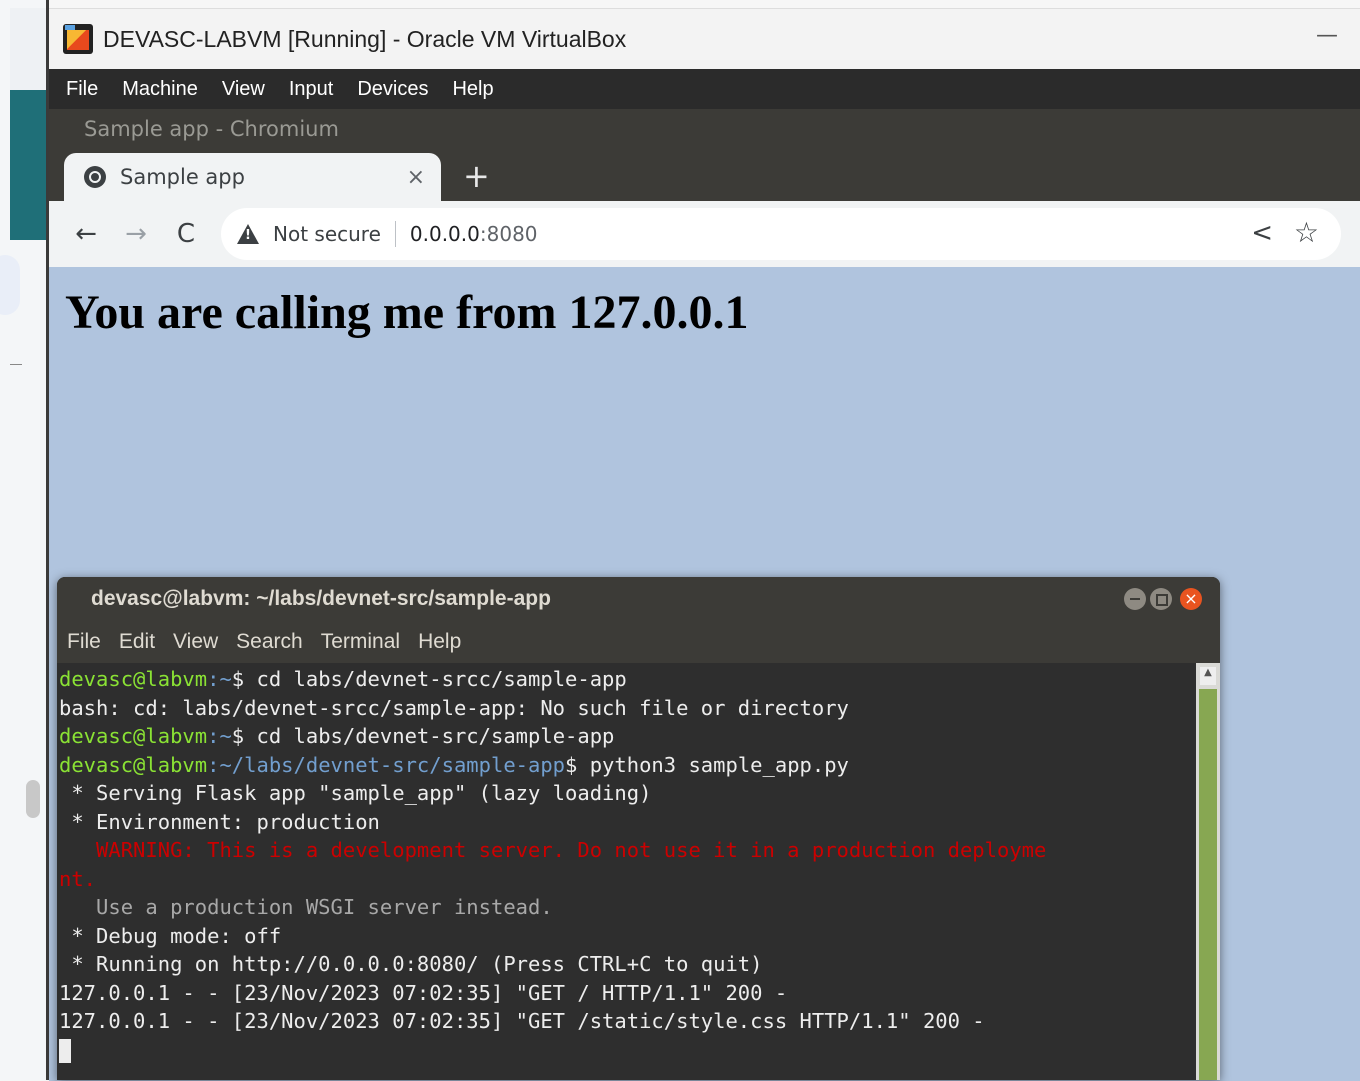 The height and width of the screenshot is (1081, 1360). I want to click on security-label: Not secure, so click(327, 234).